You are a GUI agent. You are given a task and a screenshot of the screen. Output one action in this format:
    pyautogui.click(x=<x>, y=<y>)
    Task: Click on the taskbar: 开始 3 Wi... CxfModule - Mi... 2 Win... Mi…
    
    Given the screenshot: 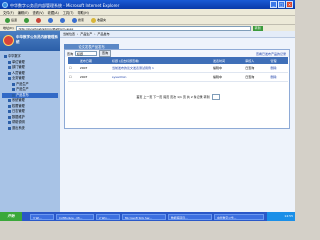 What is the action you would take?
    pyautogui.click(x=147, y=216)
    